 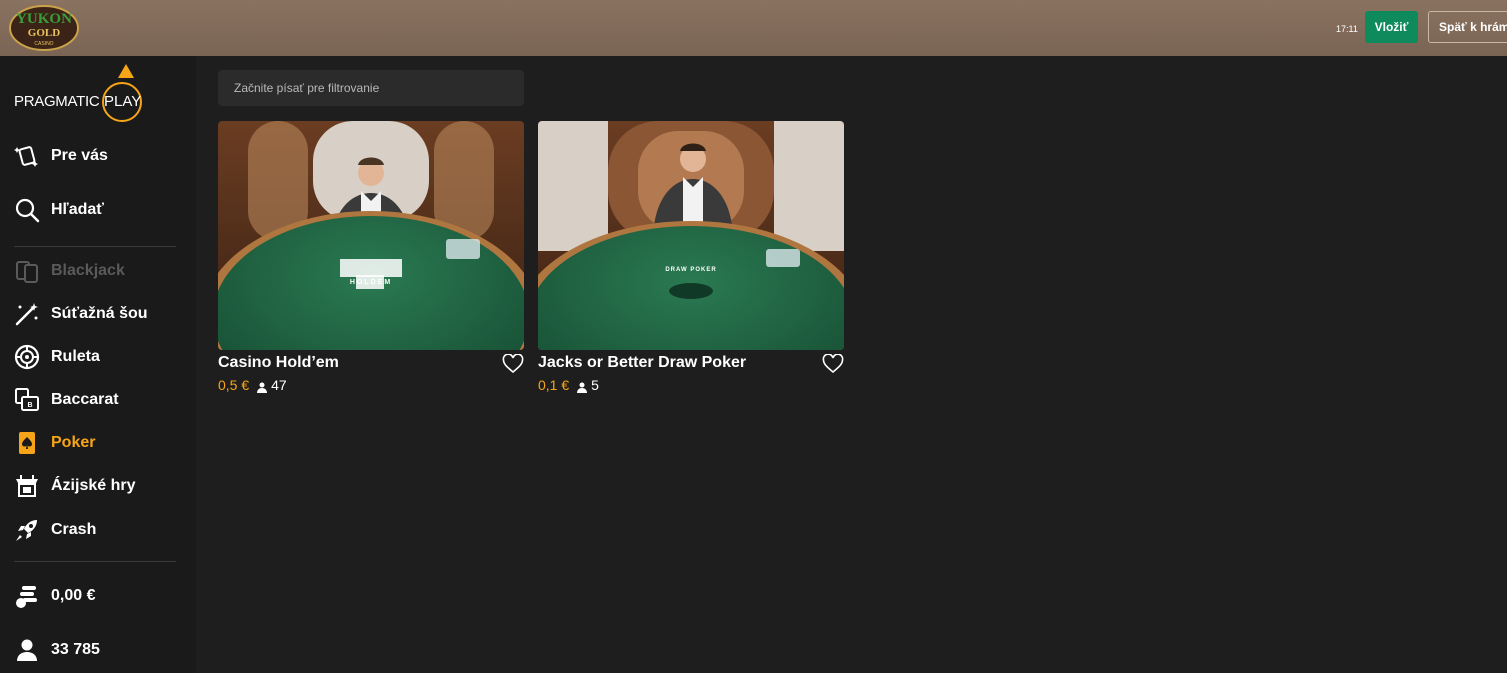 What do you see at coordinates (44, 33) in the screenshot?
I see `svg-text: GOLD` at bounding box center [44, 33].